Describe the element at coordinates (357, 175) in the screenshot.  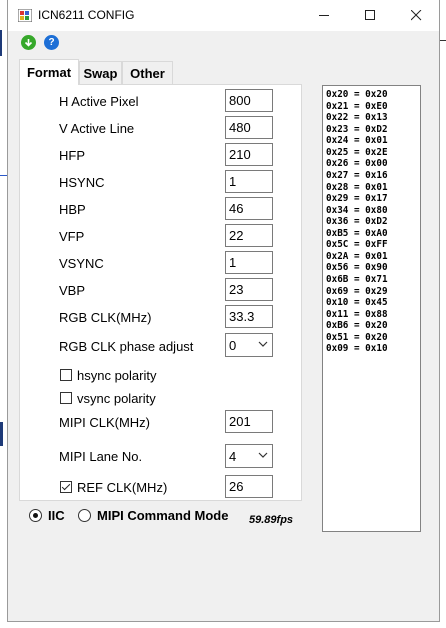
I see `register-entry: 0x27 = 0x16` at that location.